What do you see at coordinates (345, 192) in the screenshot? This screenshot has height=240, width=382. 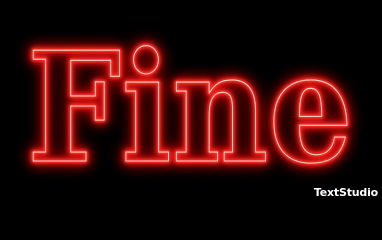 I see `watermark-text: TextStudio` at bounding box center [345, 192].